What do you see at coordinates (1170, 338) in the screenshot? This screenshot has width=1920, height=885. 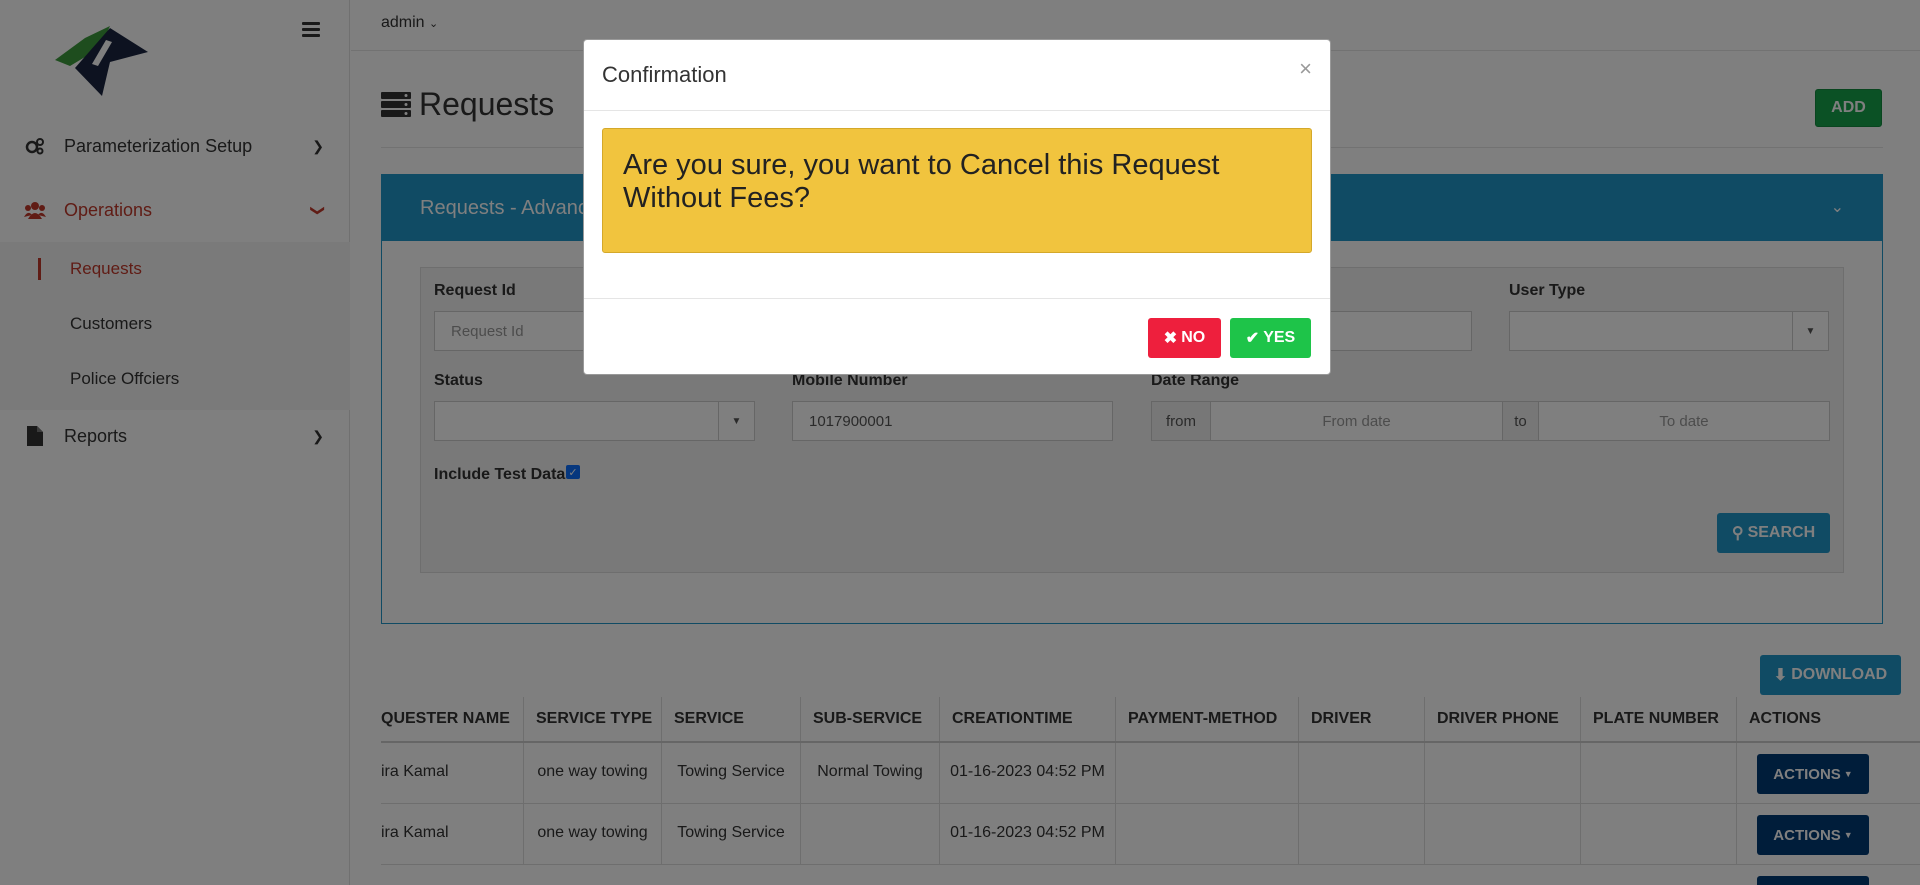 I see `times-icon: ✖` at bounding box center [1170, 338].